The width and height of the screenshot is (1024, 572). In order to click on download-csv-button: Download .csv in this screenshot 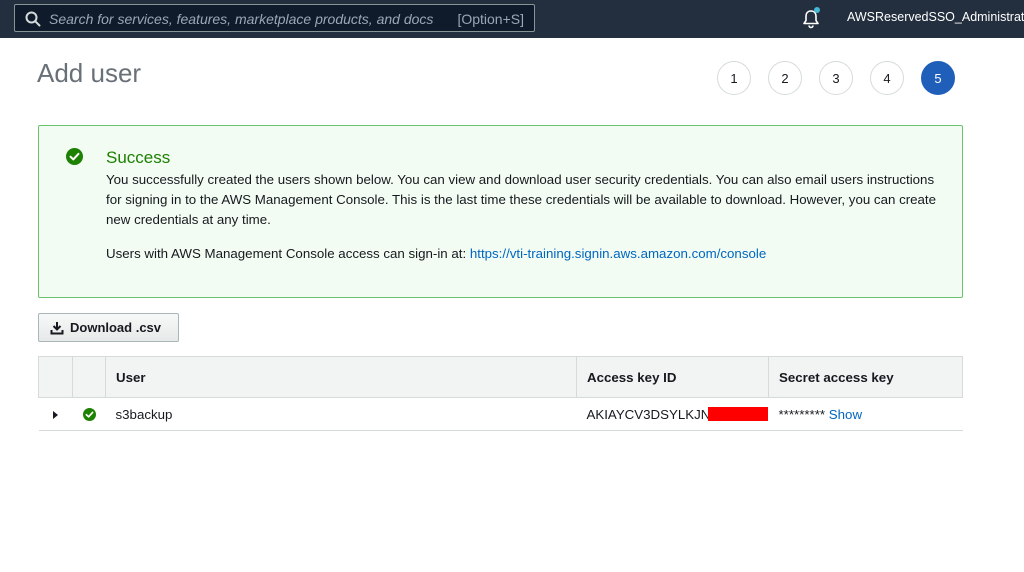, I will do `click(108, 327)`.